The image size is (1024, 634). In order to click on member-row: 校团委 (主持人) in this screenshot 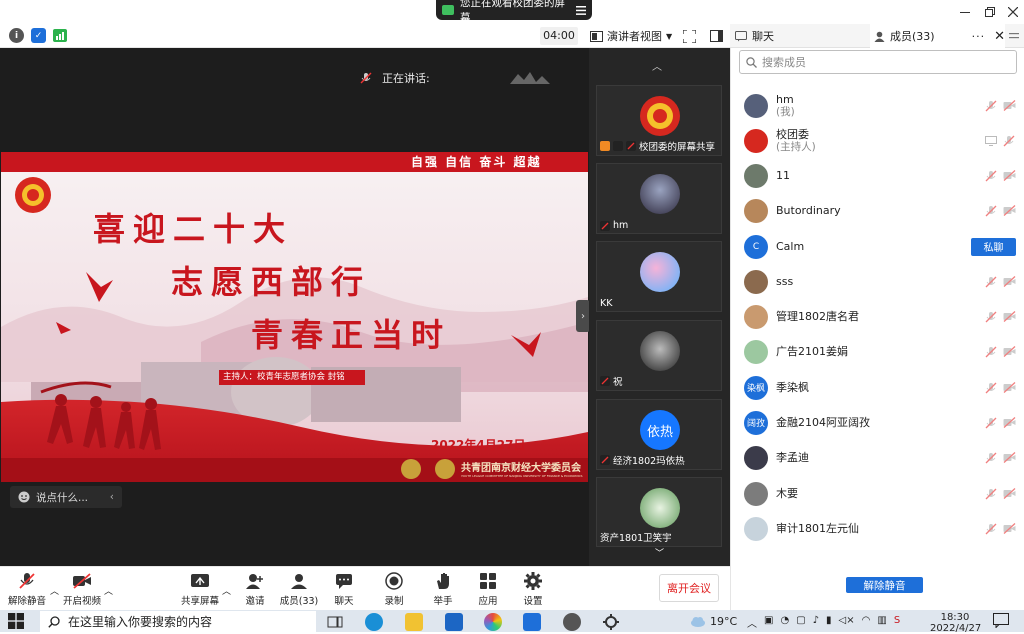, I will do `click(879, 140)`.